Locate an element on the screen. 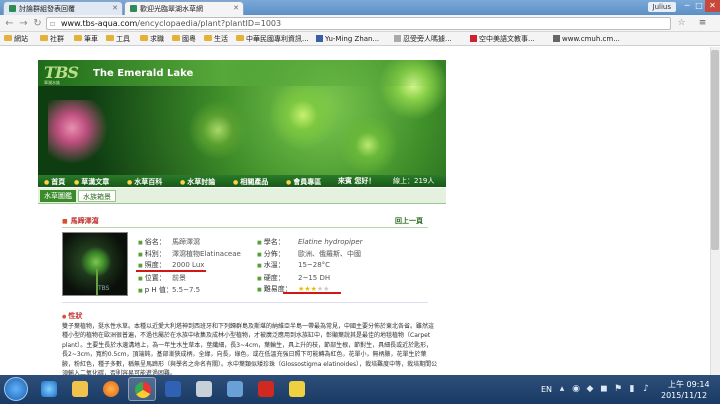  scrollbar-thumb is located at coordinates (715, 150).